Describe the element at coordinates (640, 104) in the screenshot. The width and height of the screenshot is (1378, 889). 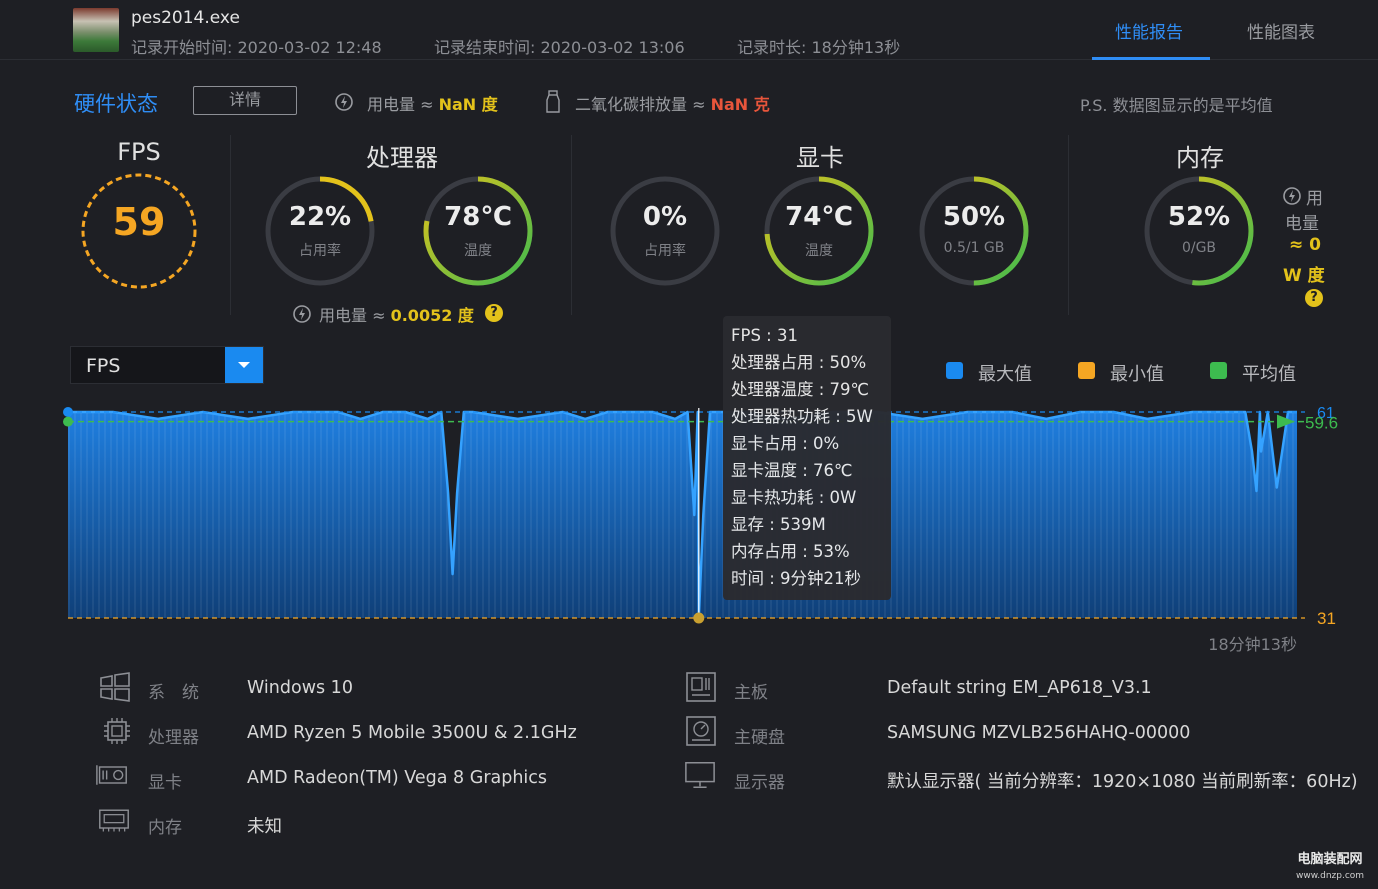
I see `co2-label: 二氧化碳排放量 ≈` at that location.